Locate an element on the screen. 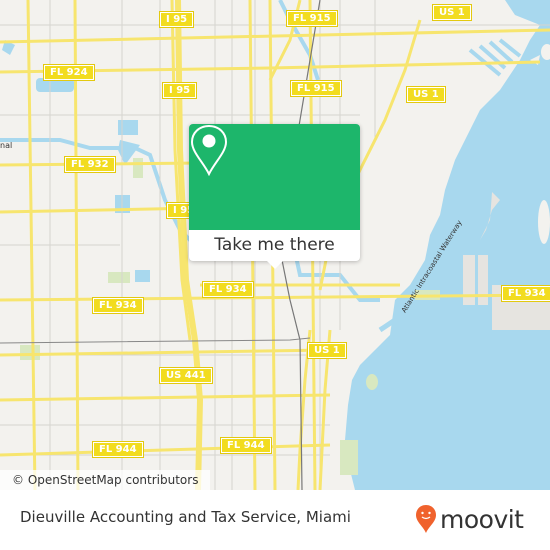  location-popup: Take me there is located at coordinates (274, 196).